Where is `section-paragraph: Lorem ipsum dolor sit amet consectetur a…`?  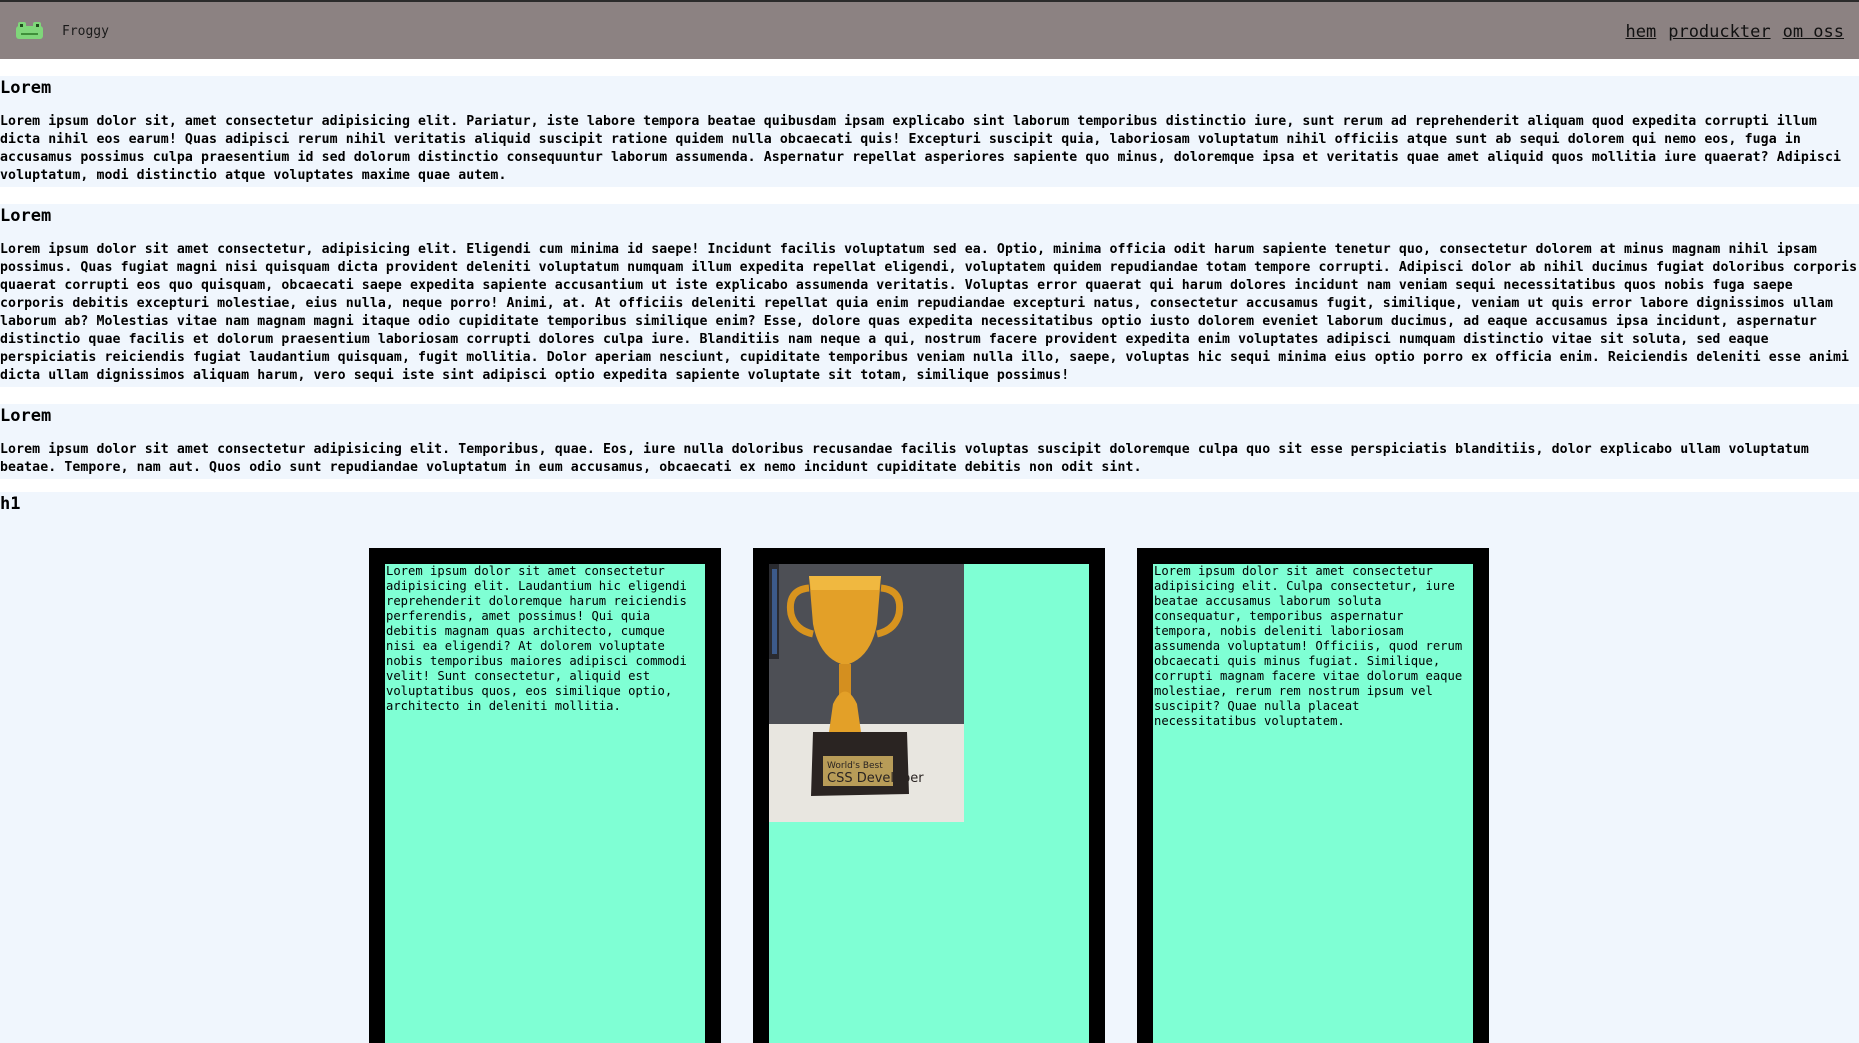
section-paragraph: Lorem ipsum dolor sit amet consectetur a… is located at coordinates (904, 458).